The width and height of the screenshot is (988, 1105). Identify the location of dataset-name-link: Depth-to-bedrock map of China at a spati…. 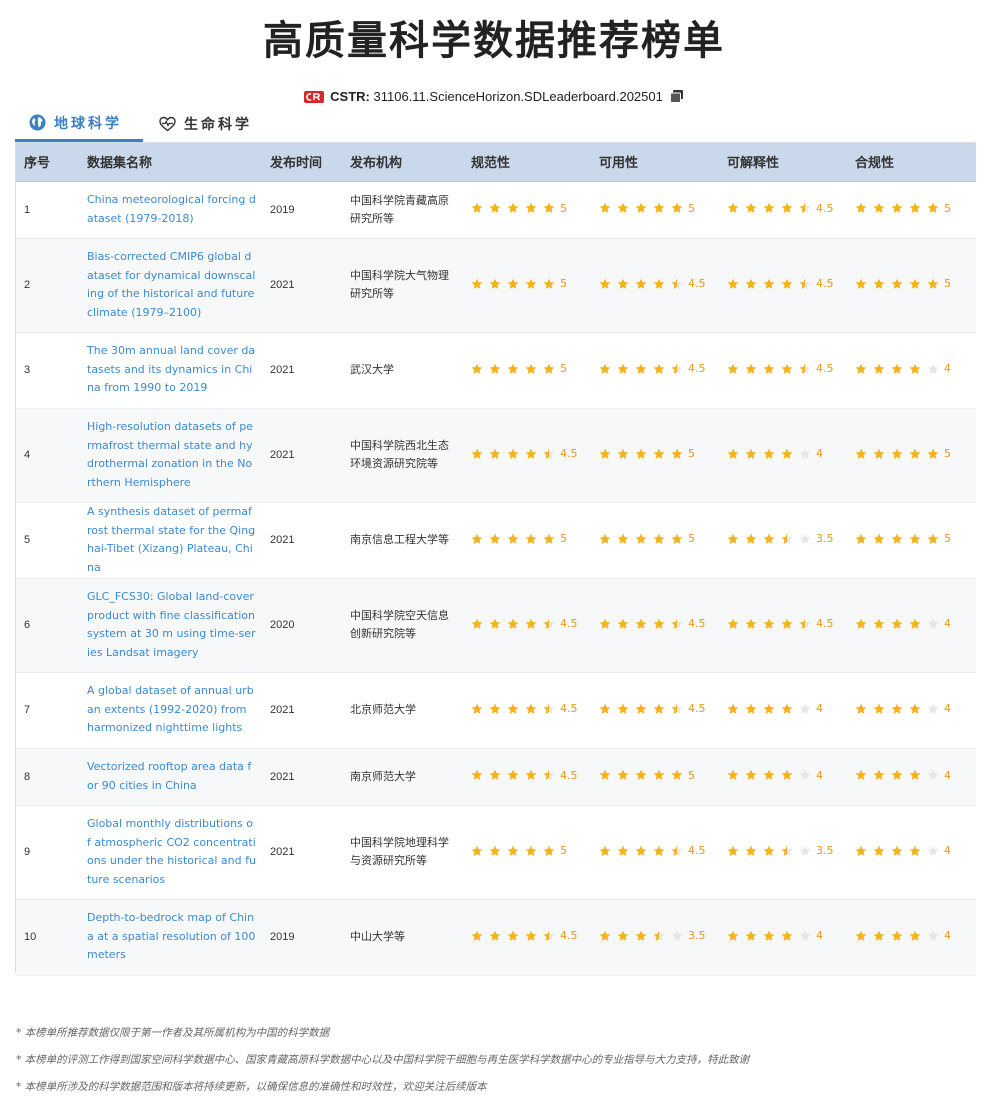
(170, 937).